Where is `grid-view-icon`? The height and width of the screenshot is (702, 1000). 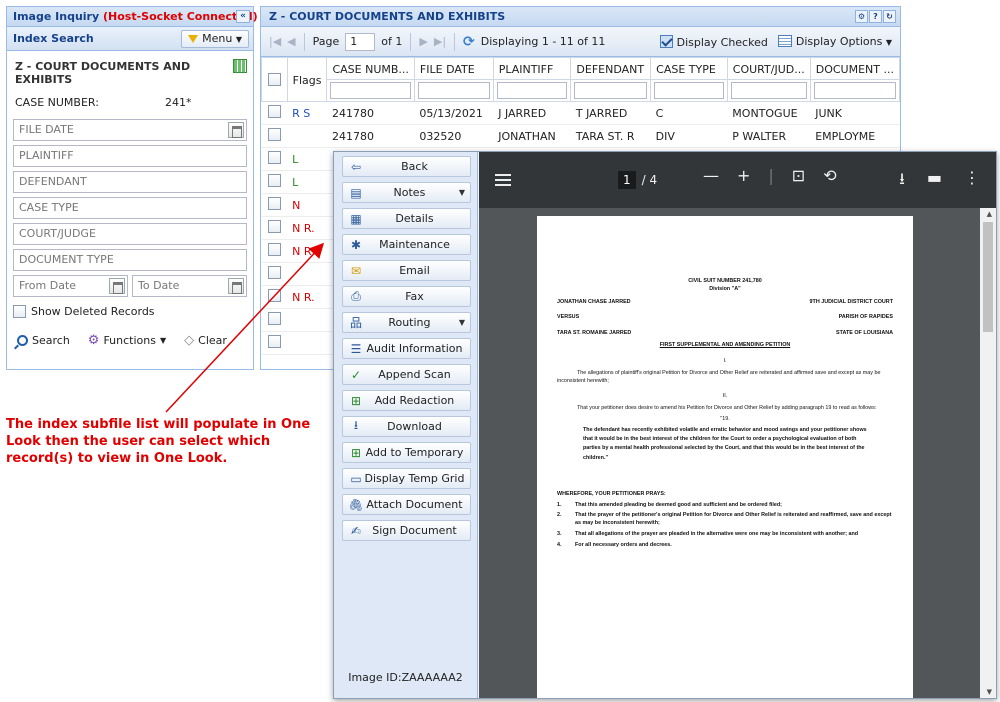 grid-view-icon is located at coordinates (240, 66).